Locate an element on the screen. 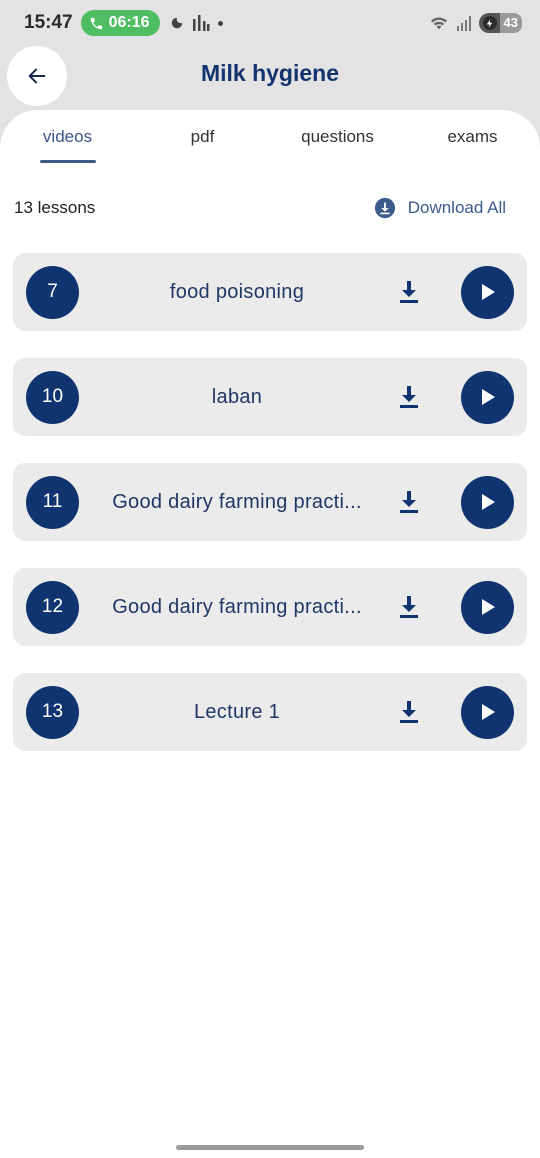 The width and height of the screenshot is (540, 1158). battery-saver-icon is located at coordinates (489, 23).